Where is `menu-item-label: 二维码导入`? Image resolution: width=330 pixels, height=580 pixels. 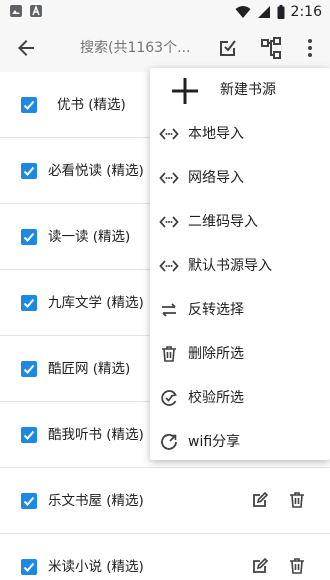
menu-item-label: 二维码导入 is located at coordinates (223, 222).